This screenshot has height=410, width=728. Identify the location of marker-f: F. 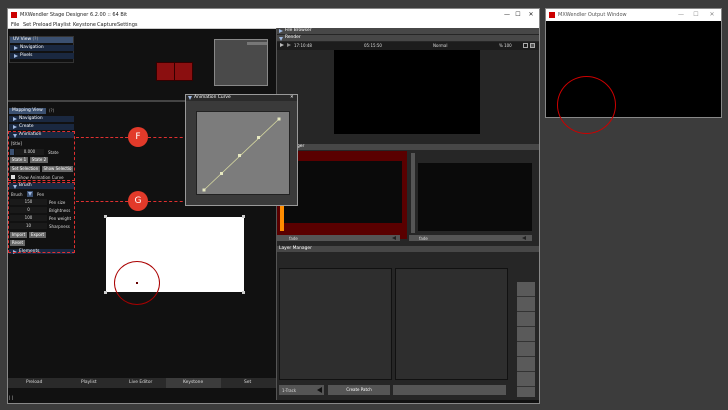
(138, 137).